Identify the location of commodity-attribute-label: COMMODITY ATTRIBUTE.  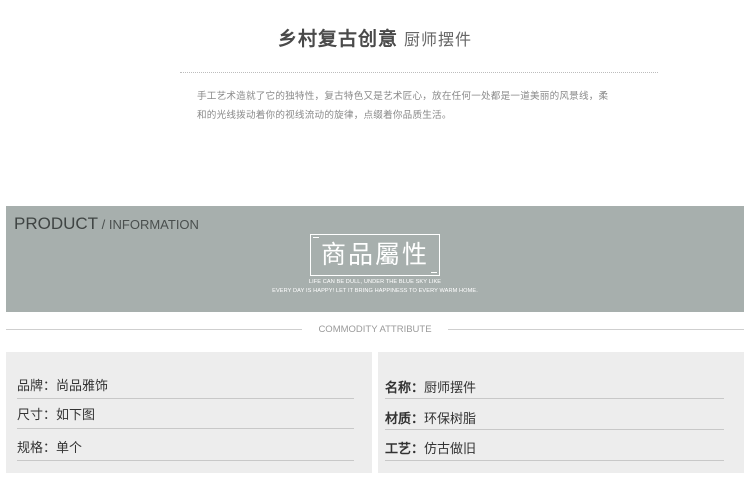
(375, 329).